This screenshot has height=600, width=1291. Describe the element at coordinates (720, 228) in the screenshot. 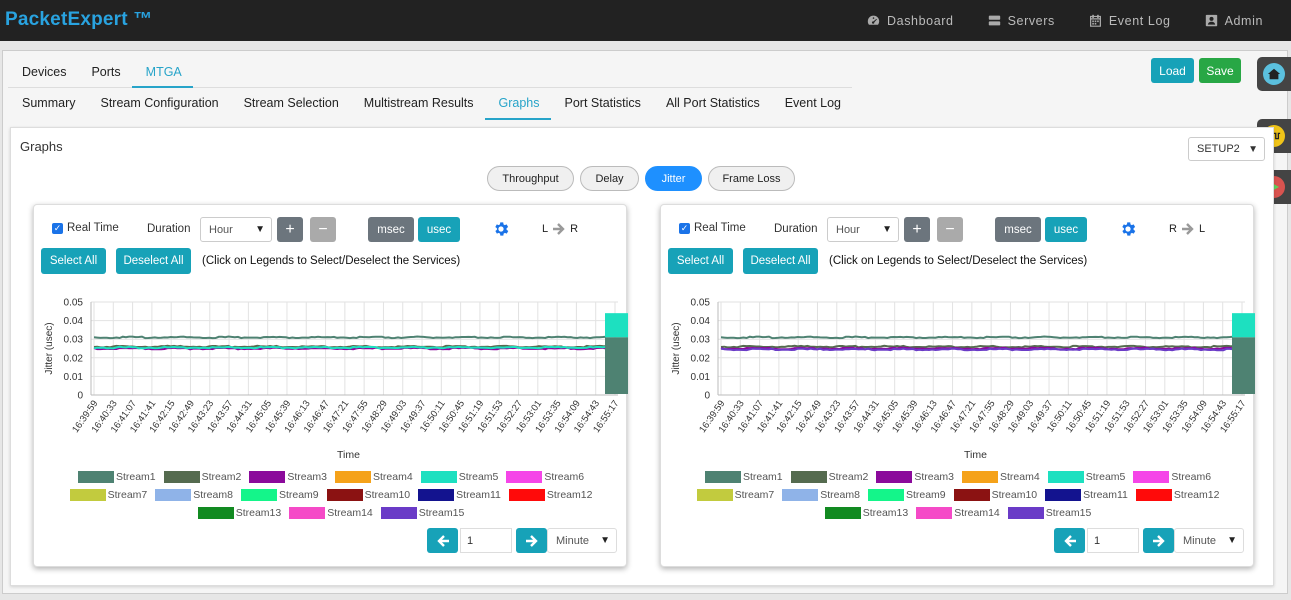

I see `realtime-label: Real Time` at that location.